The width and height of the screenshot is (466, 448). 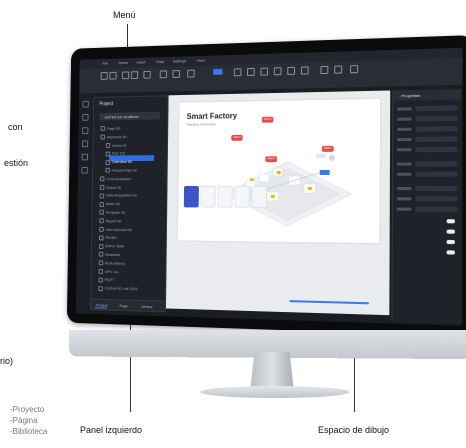 I want to click on text-icon, so click(x=163, y=74).